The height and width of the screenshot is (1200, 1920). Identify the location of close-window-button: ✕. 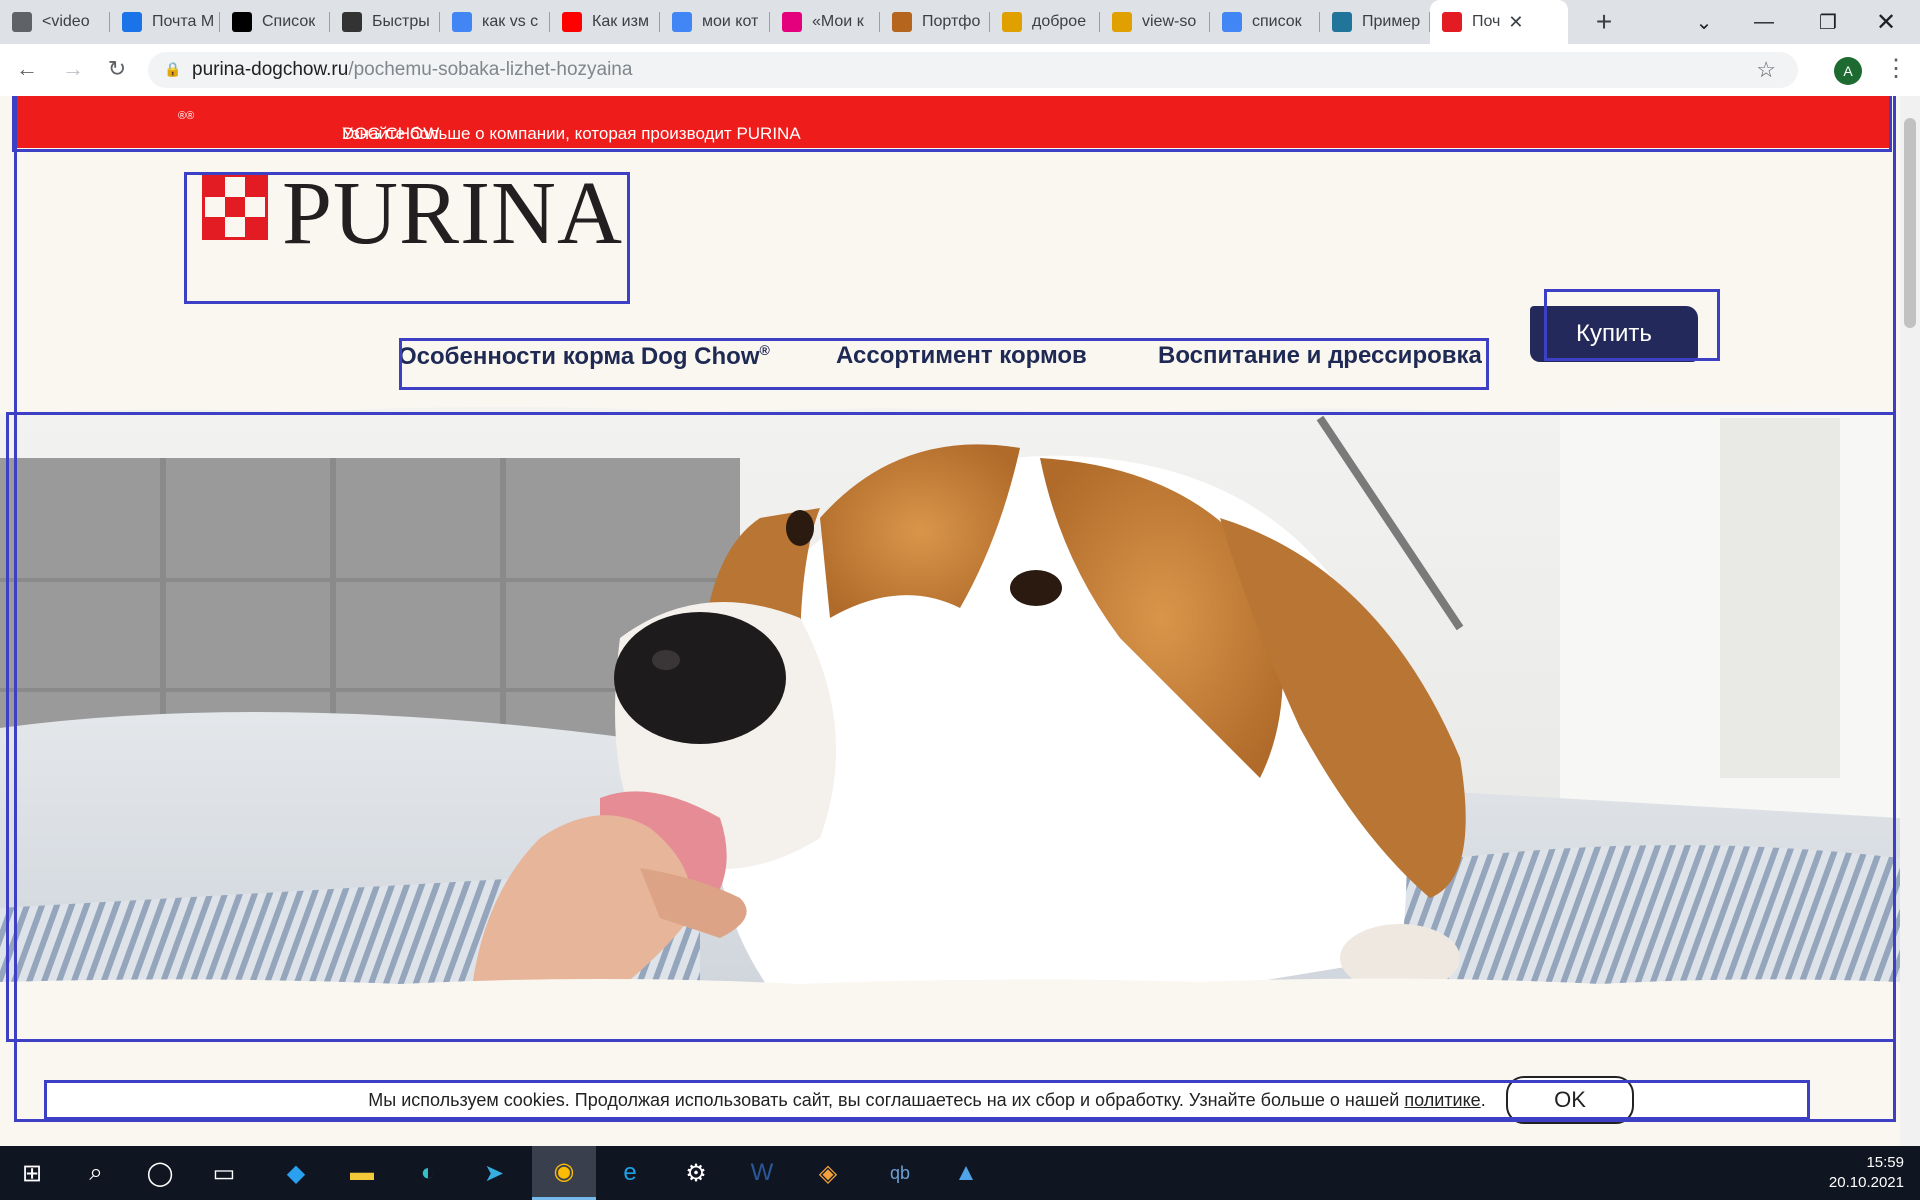
(1886, 22).